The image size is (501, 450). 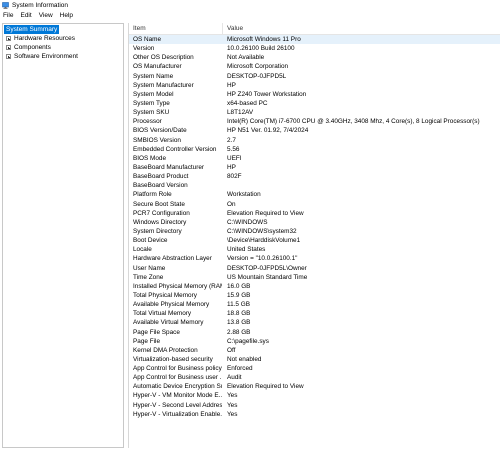 What do you see at coordinates (314, 158) in the screenshot?
I see `table-row: BIOS Mode UEFI` at bounding box center [314, 158].